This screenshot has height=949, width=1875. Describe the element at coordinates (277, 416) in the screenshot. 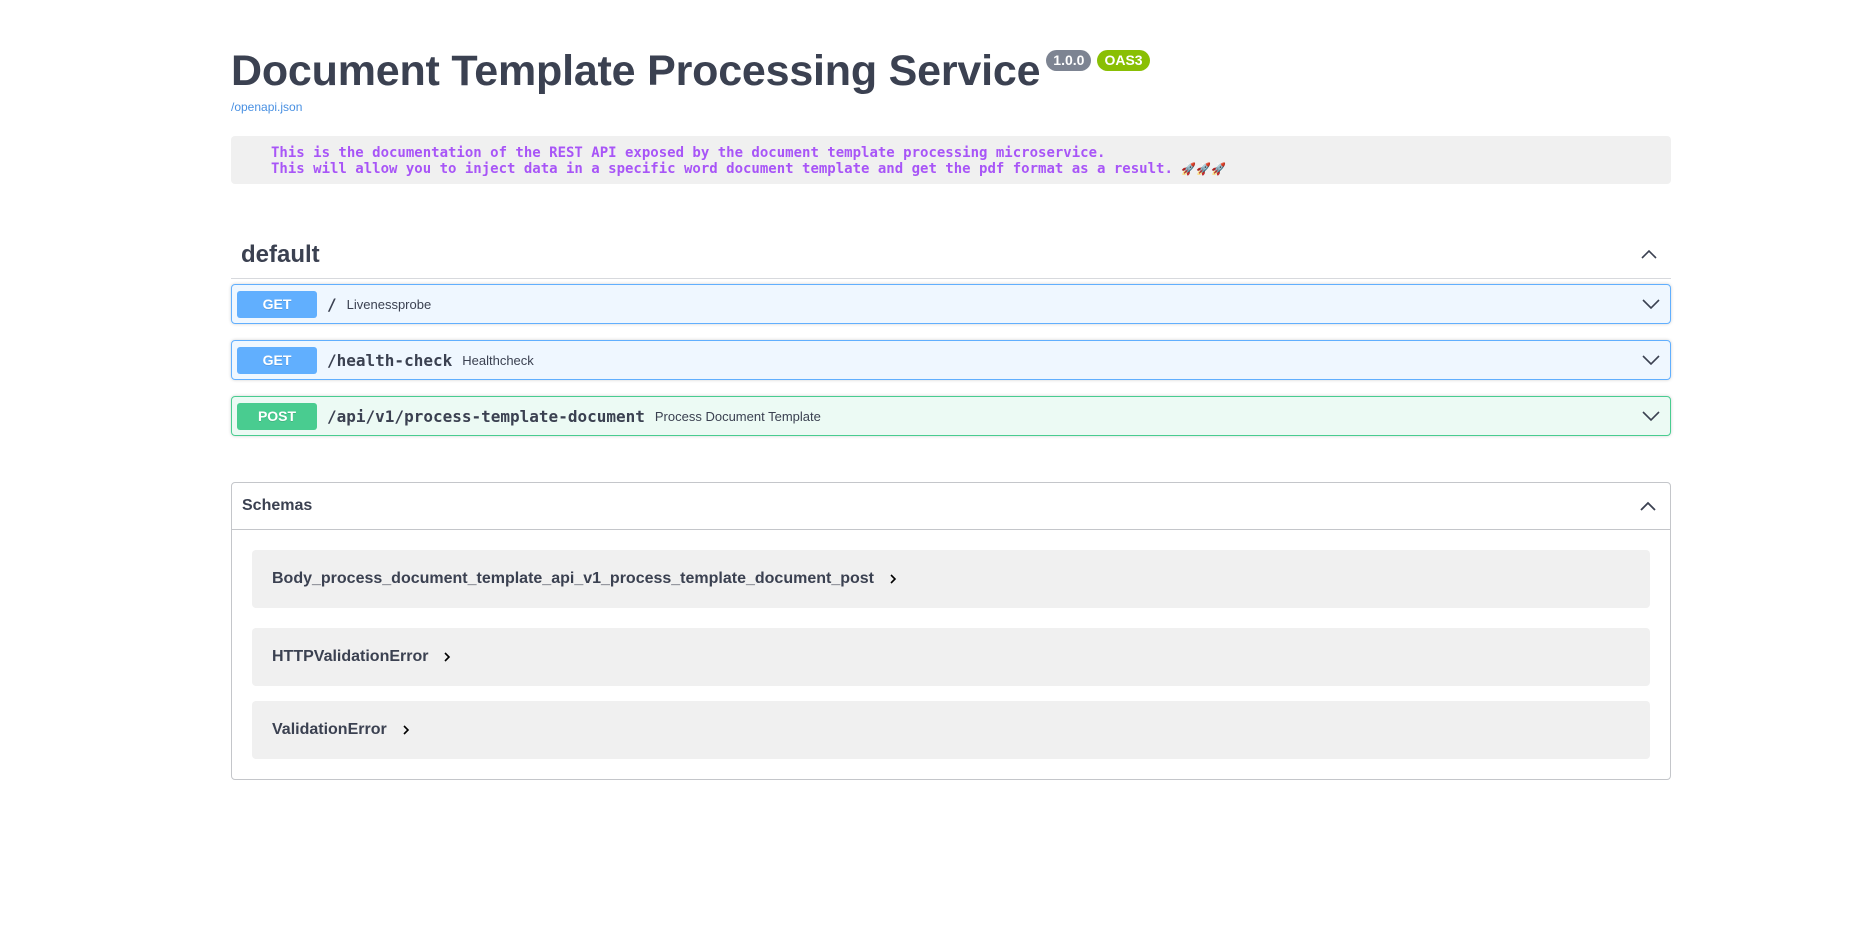

I see `method-badge-post: POST` at that location.